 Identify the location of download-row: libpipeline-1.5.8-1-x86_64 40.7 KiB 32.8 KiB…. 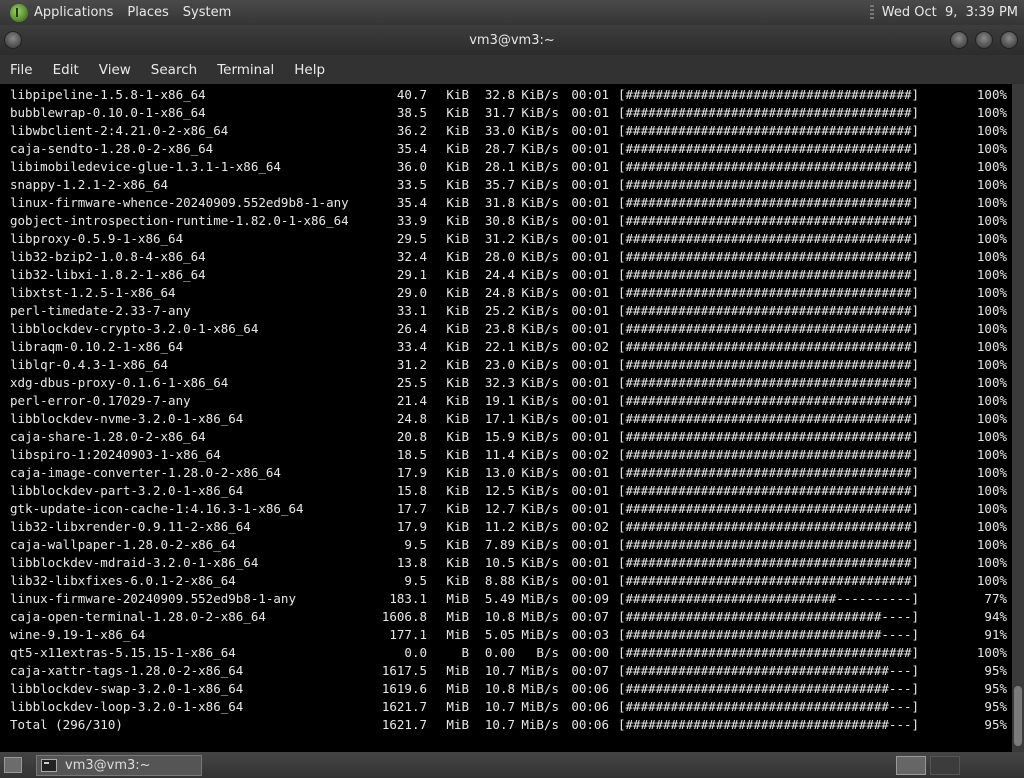
(511, 95).